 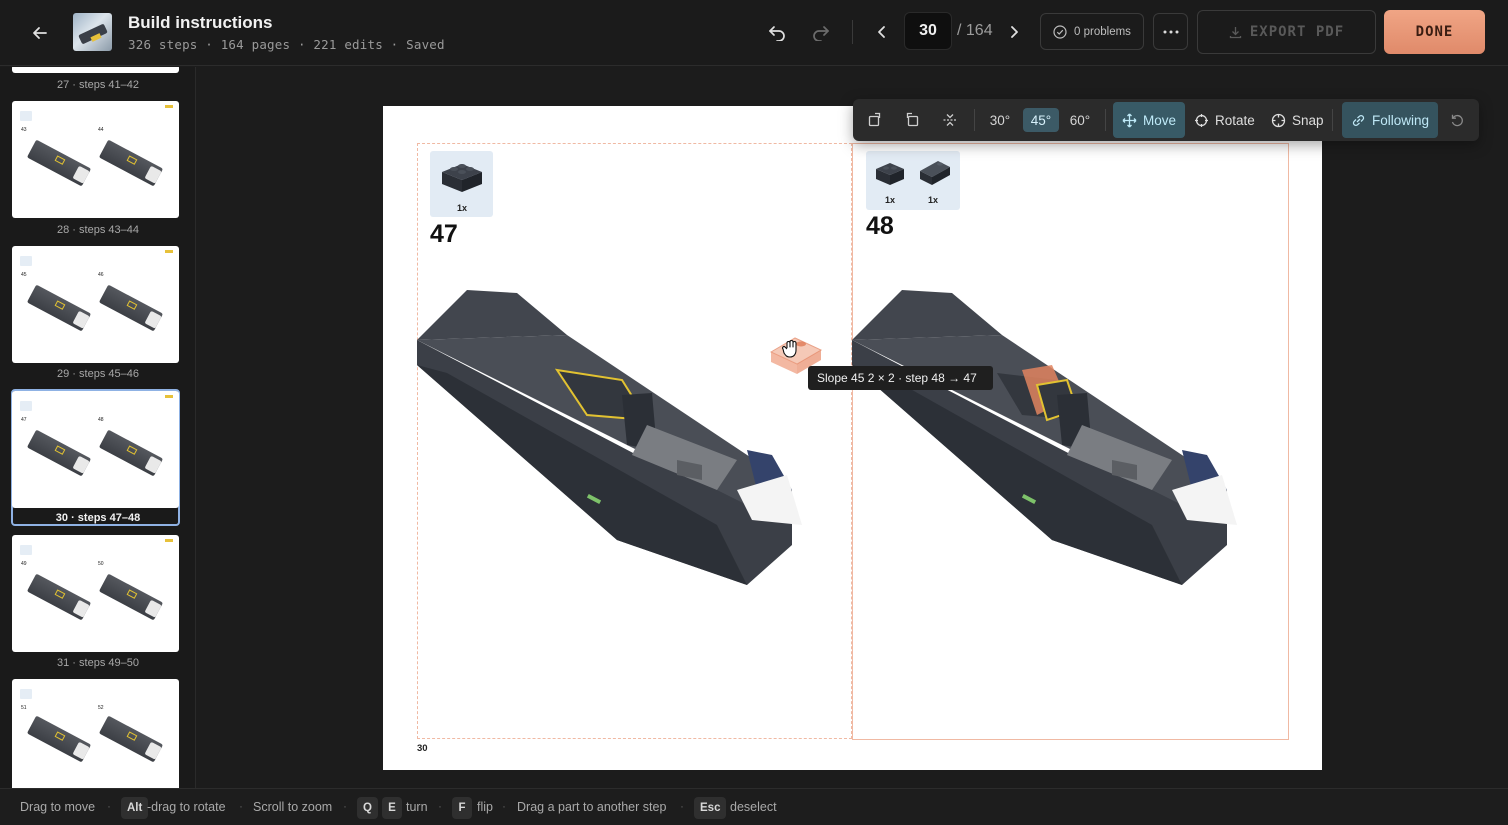 What do you see at coordinates (1278, 120) in the screenshot?
I see `snap-icon` at bounding box center [1278, 120].